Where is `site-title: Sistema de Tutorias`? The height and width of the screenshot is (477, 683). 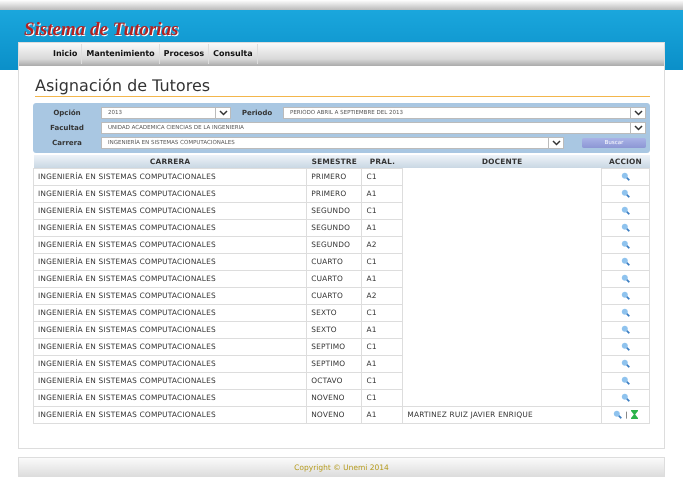
site-title: Sistema de Tutorias is located at coordinates (102, 28).